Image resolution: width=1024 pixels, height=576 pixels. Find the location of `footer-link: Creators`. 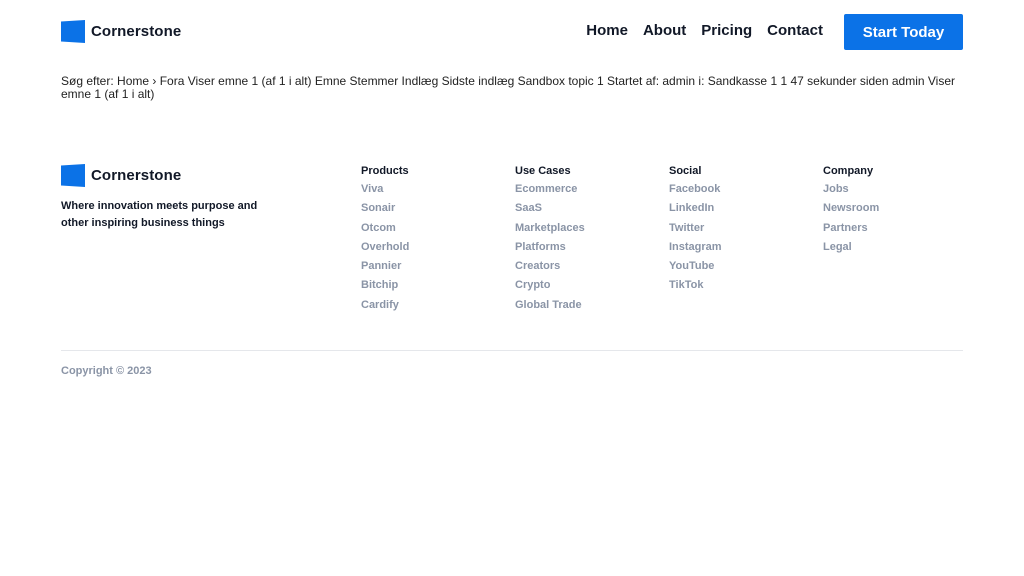

footer-link: Creators is located at coordinates (537, 266).